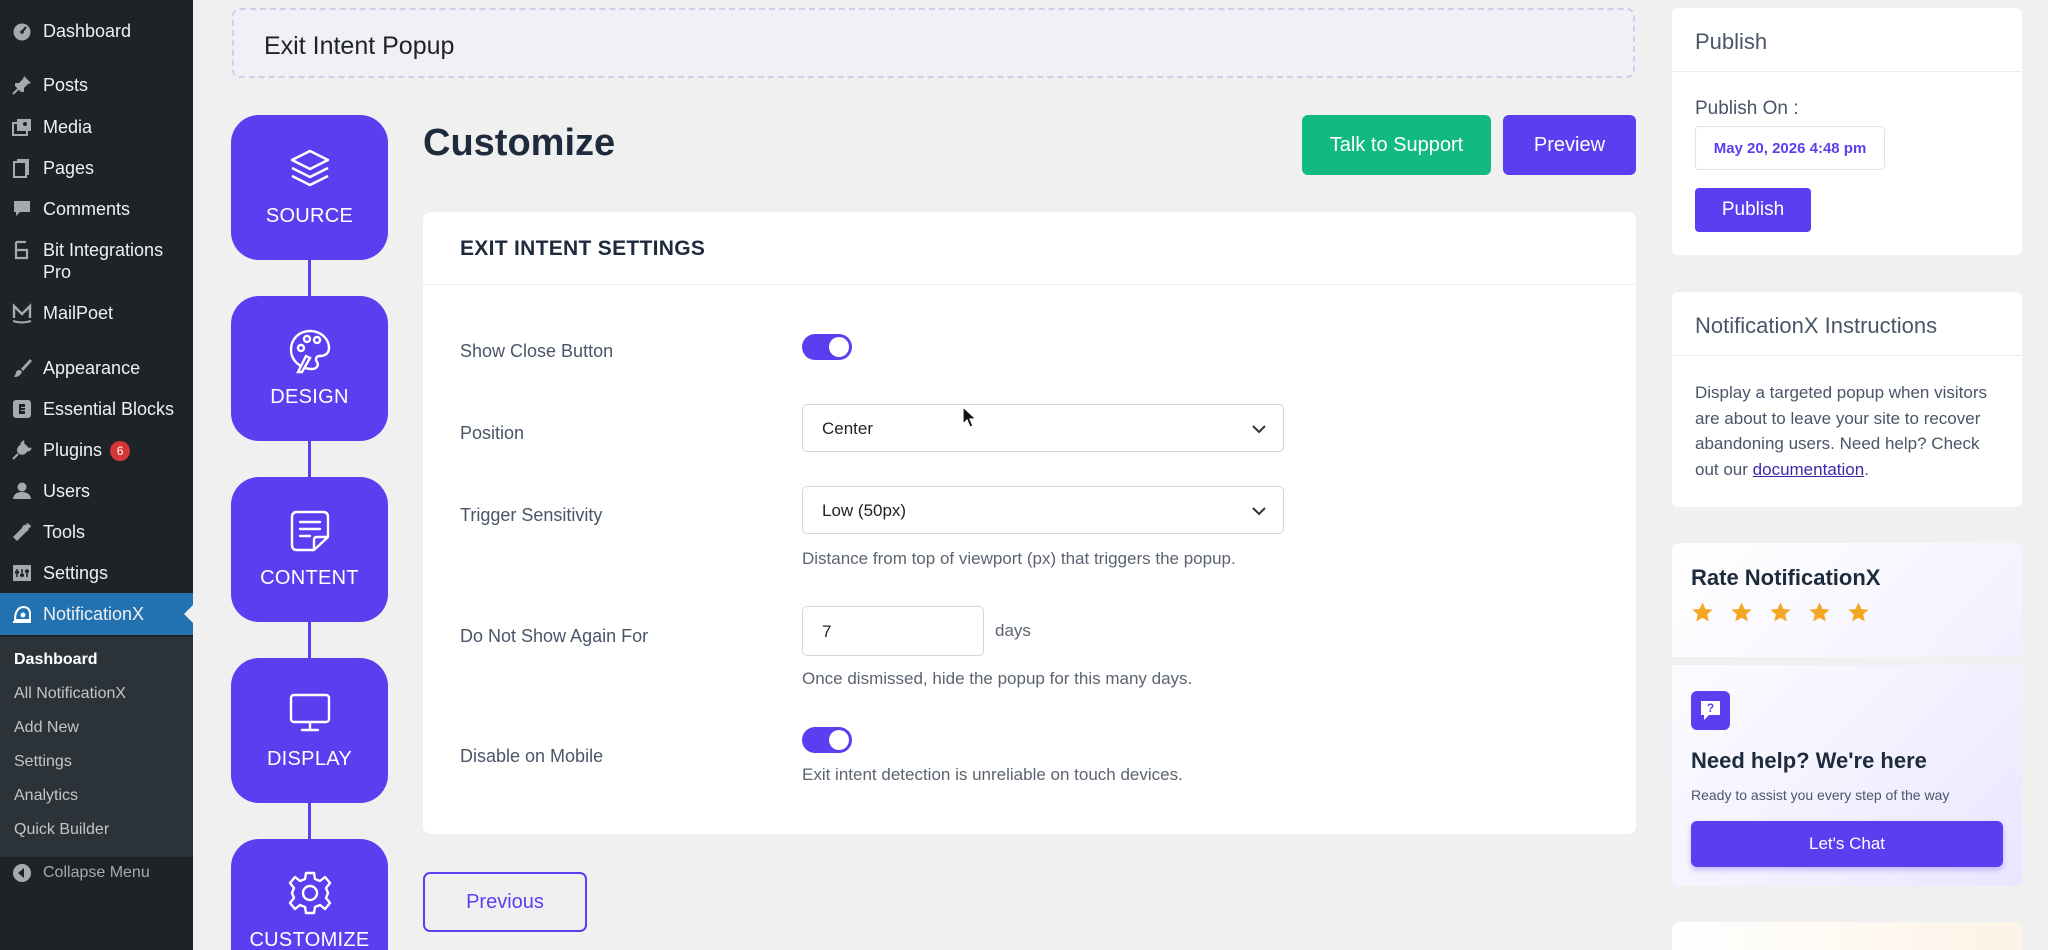 This screenshot has width=2048, height=950. Describe the element at coordinates (64, 532) in the screenshot. I see `sidebar-item-label: Tools` at that location.